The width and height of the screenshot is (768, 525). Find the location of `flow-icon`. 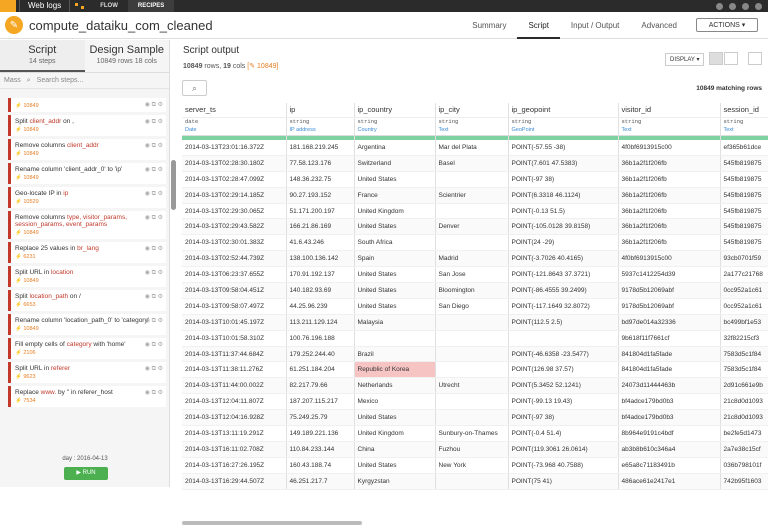

flow-icon is located at coordinates (80, 6).